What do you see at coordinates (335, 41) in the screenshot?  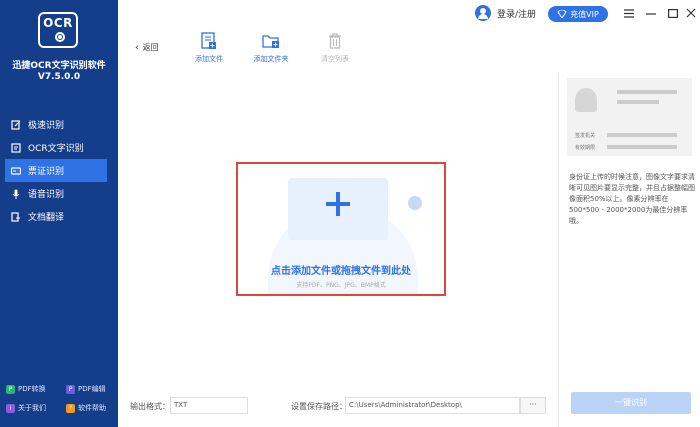 I see `trash-icon` at bounding box center [335, 41].